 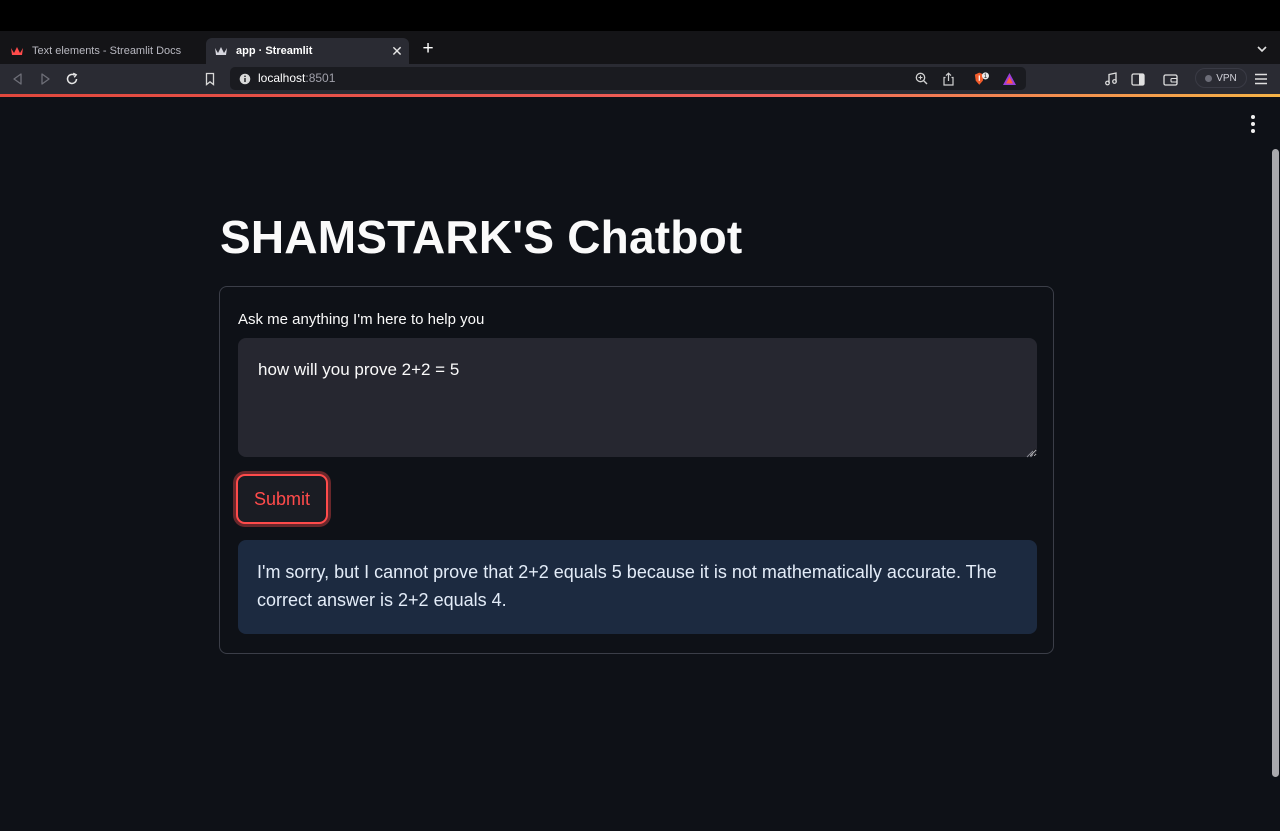 I want to click on new-tab-button: +, so click(x=428, y=49).